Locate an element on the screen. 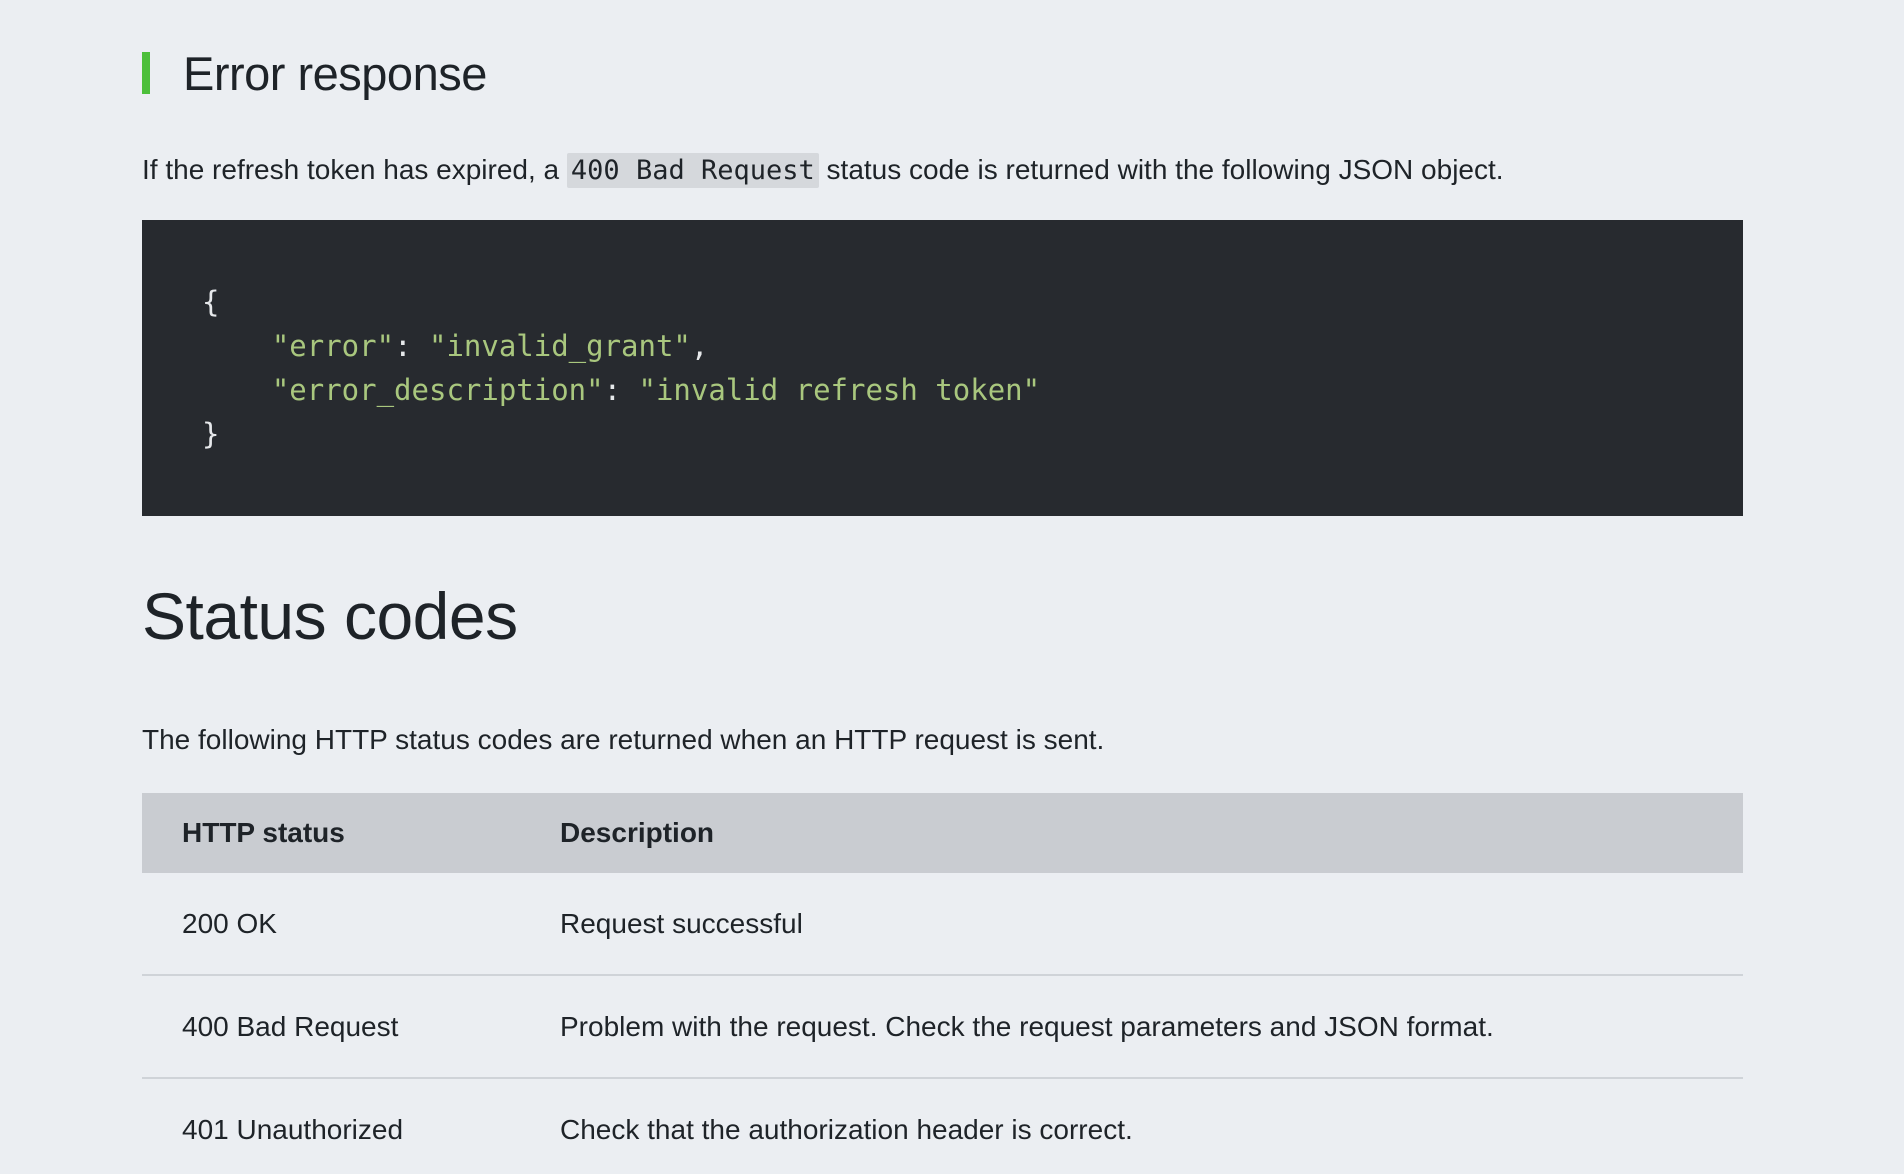 Image resolution: width=1904 pixels, height=1174 pixels. status-cell: 200 OK is located at coordinates (331, 924).